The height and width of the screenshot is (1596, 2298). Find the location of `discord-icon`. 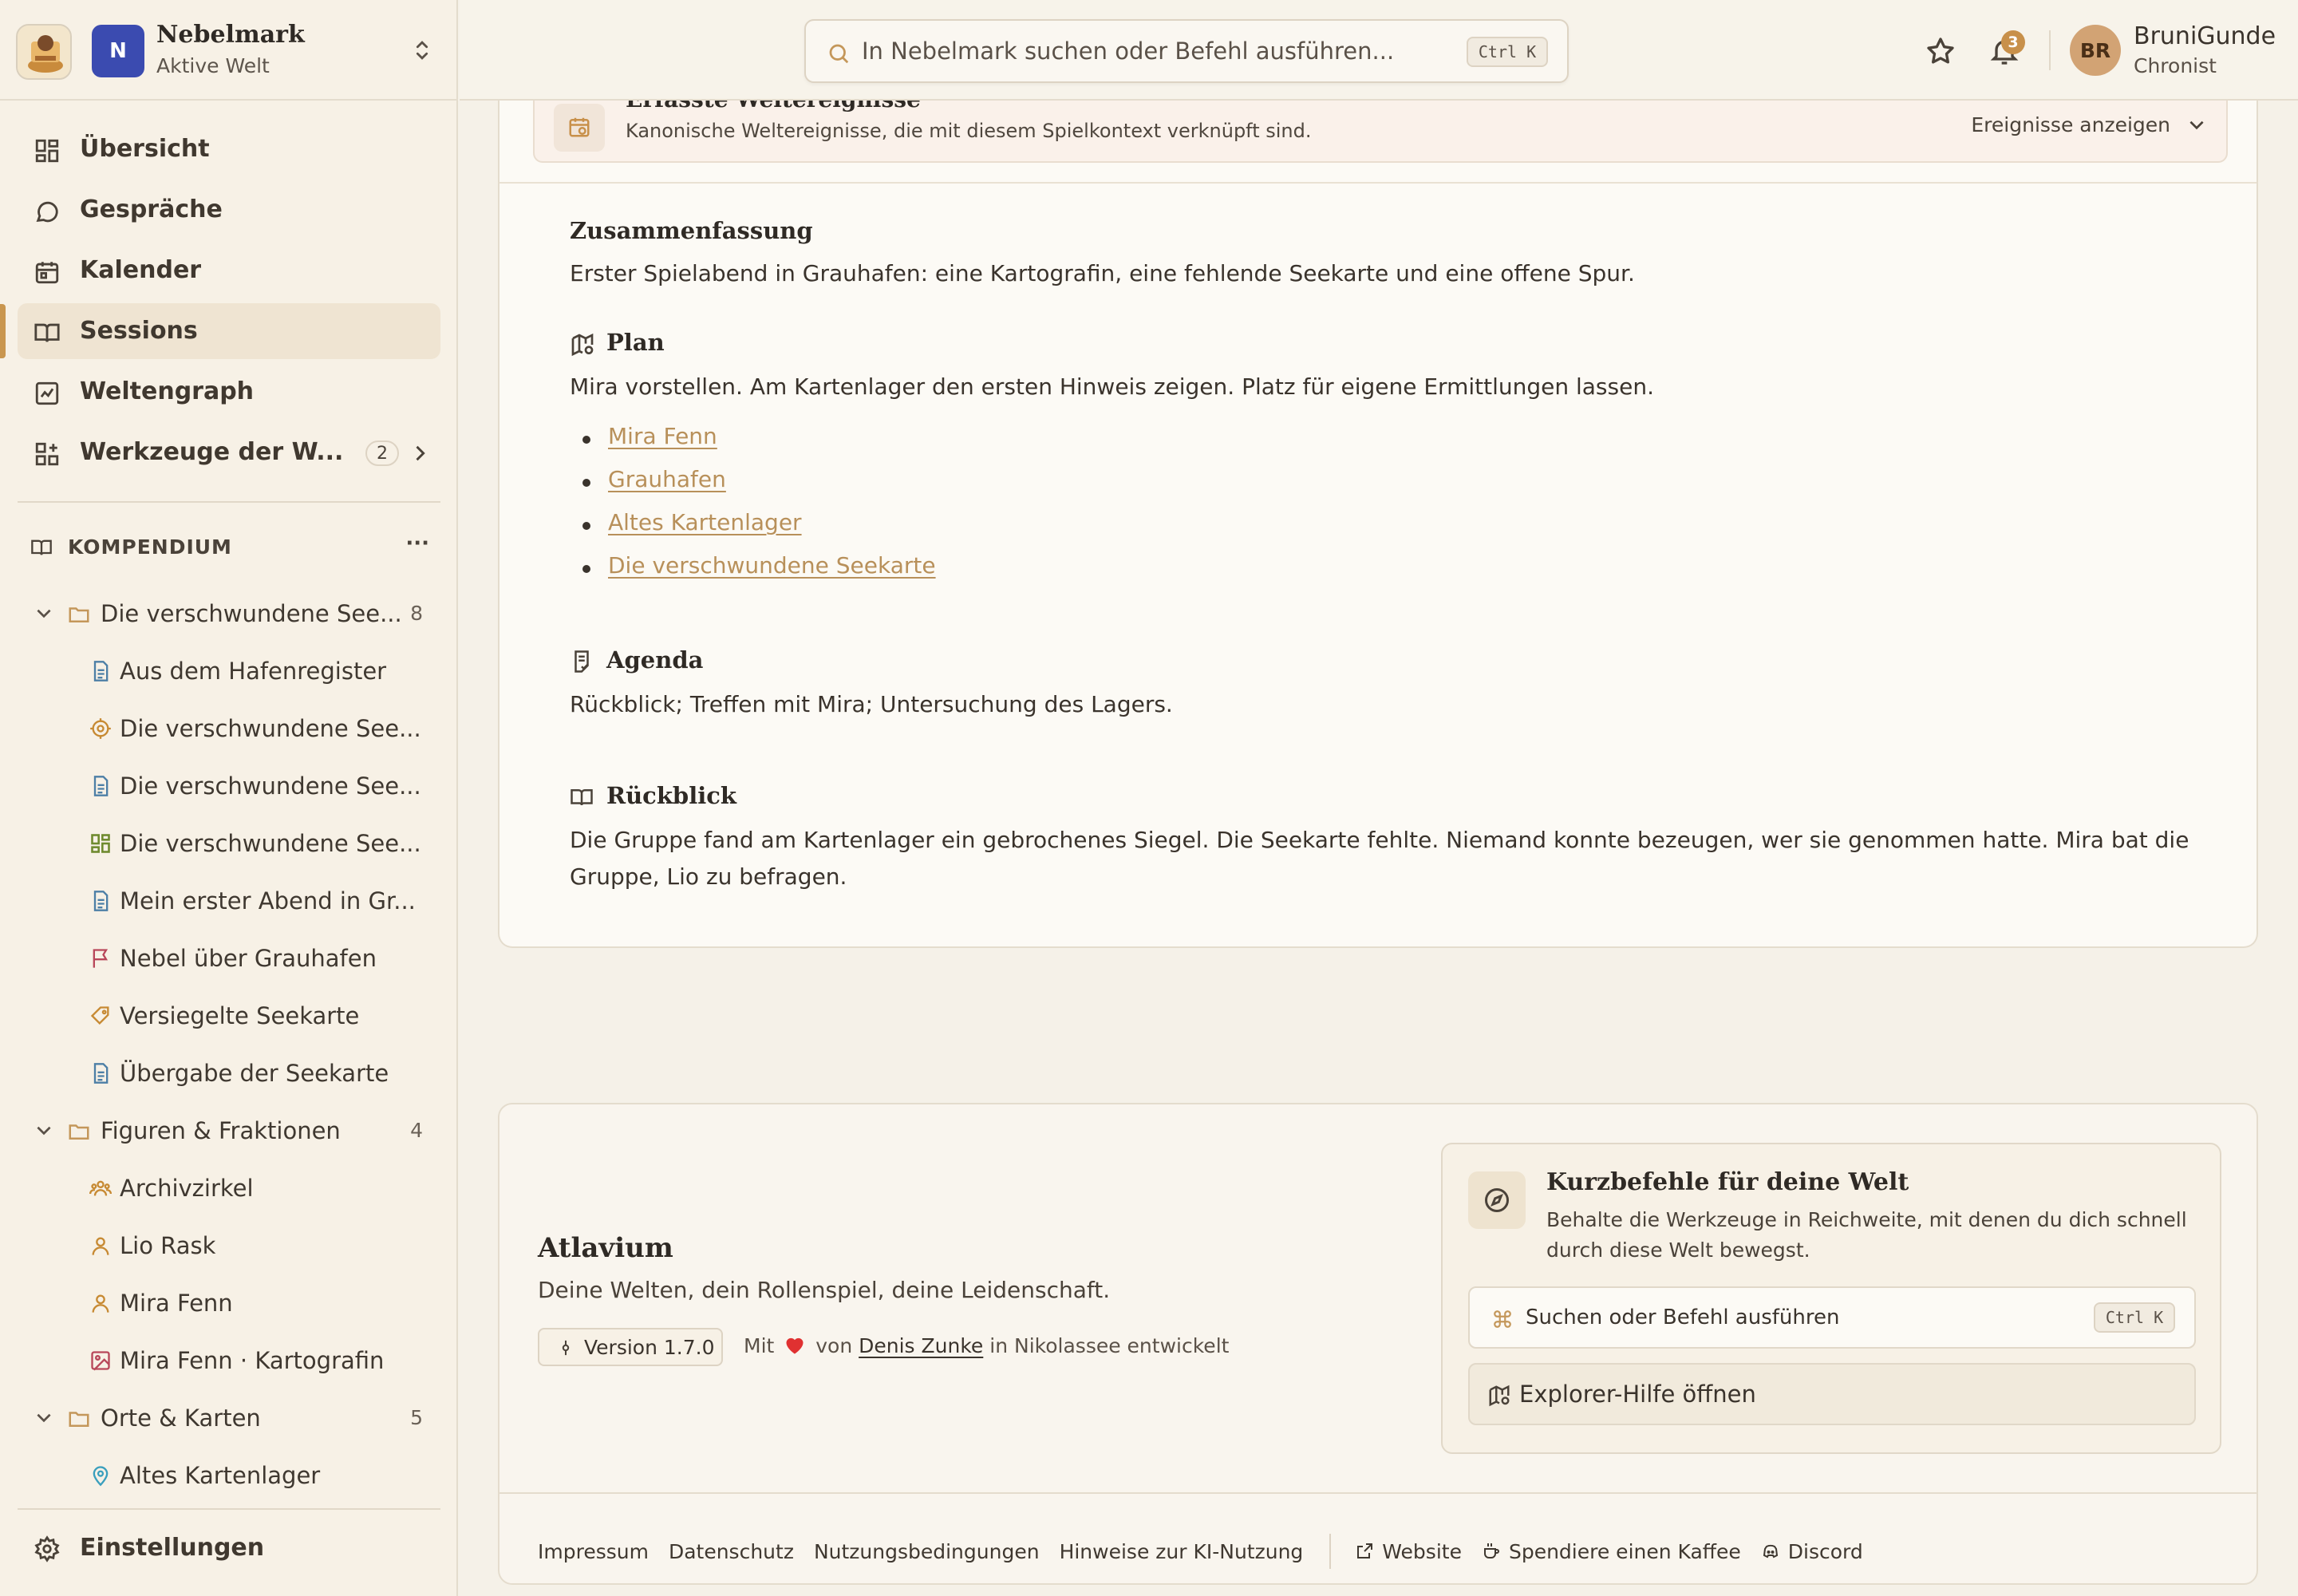

discord-icon is located at coordinates (1771, 1551).